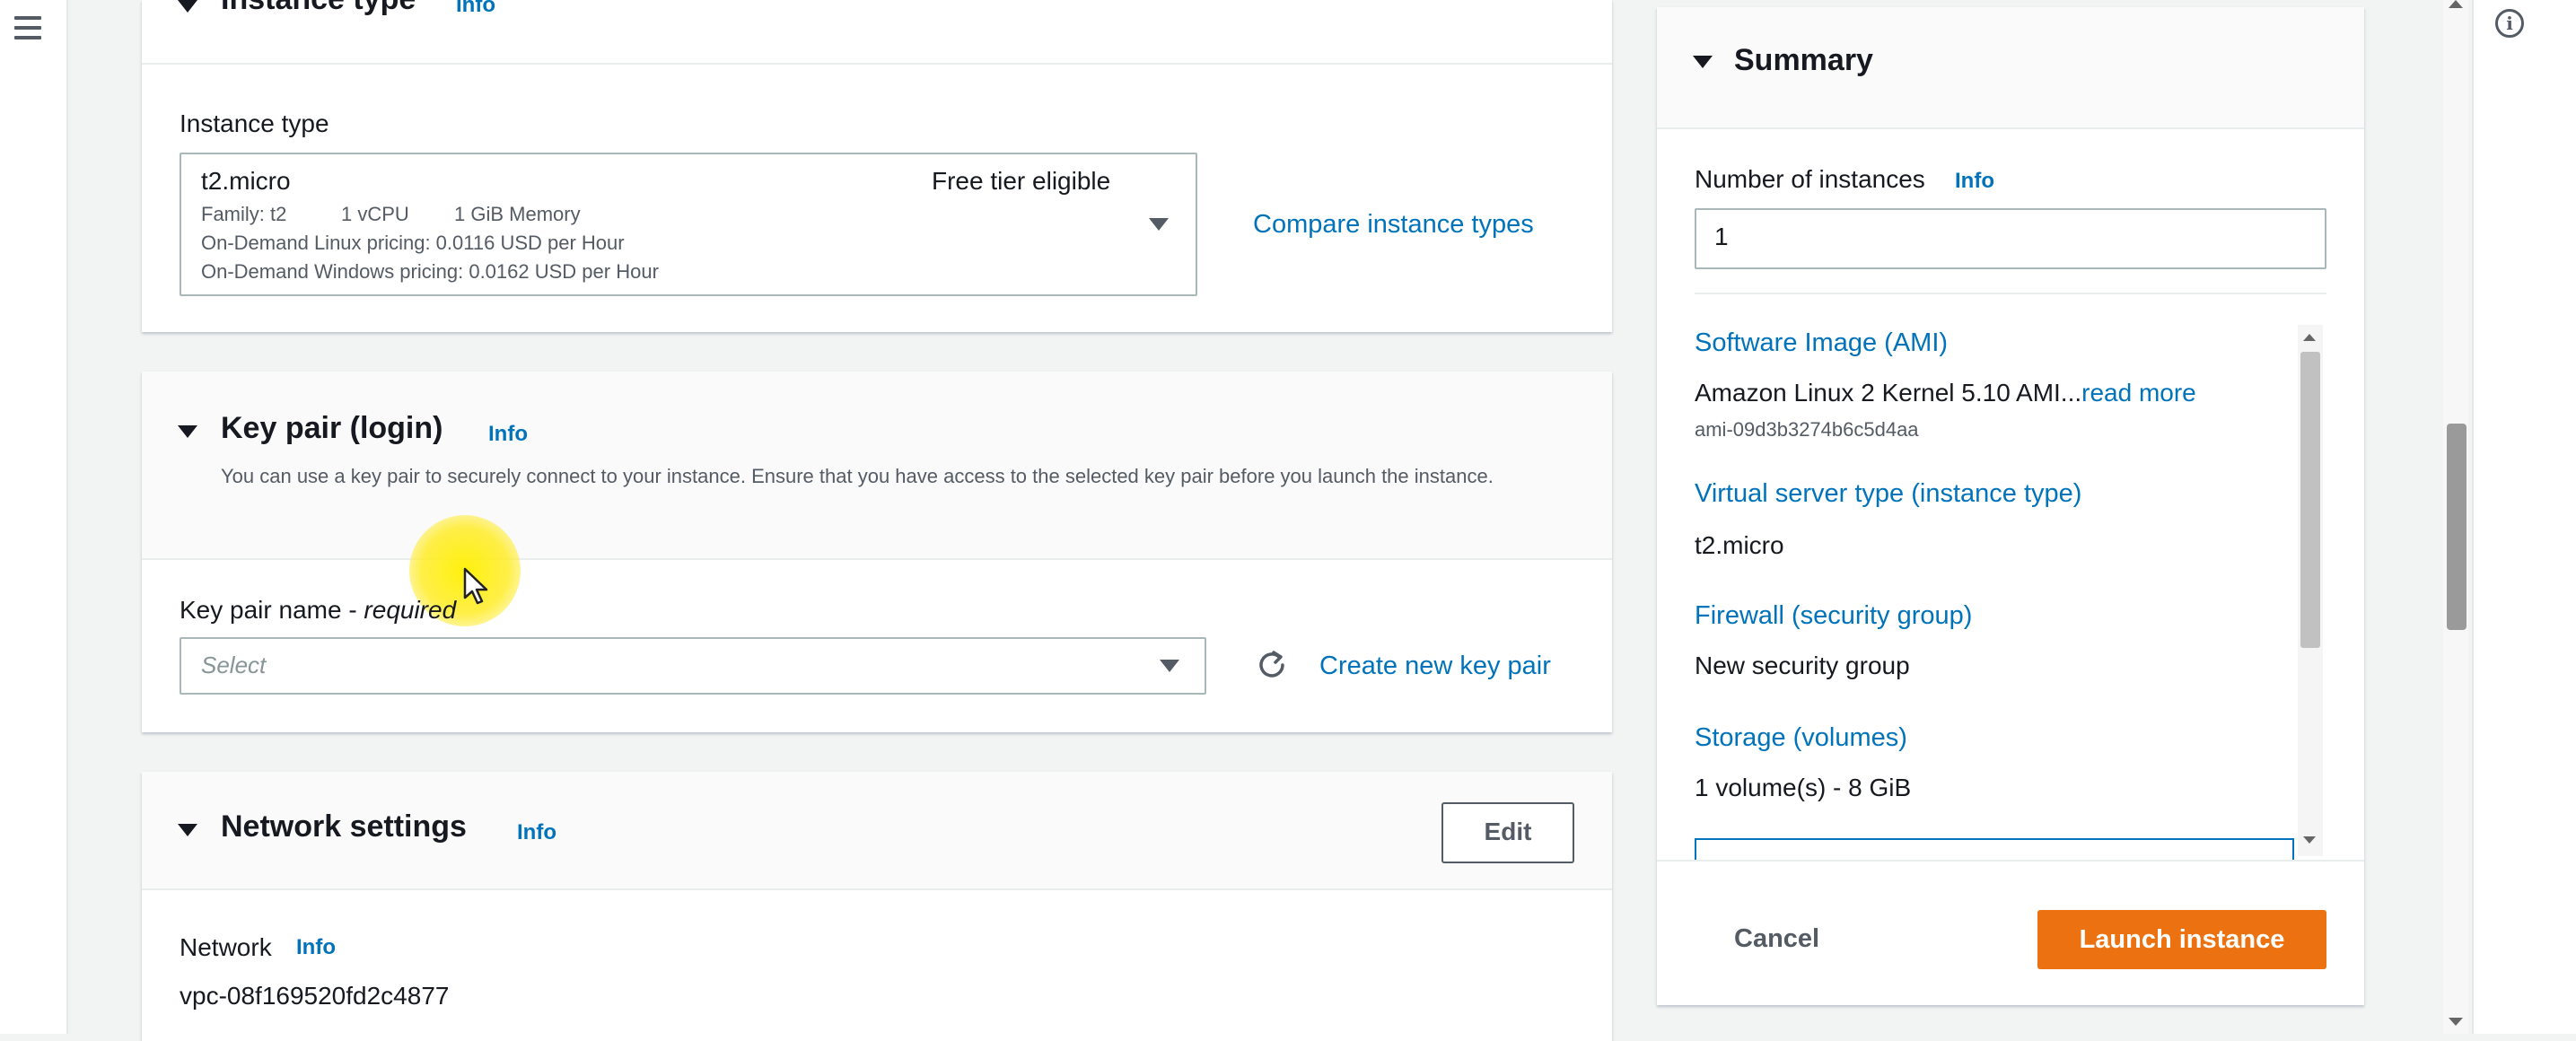  What do you see at coordinates (1435, 666) in the screenshot?
I see `create-key-pair-link: Create new key pair` at bounding box center [1435, 666].